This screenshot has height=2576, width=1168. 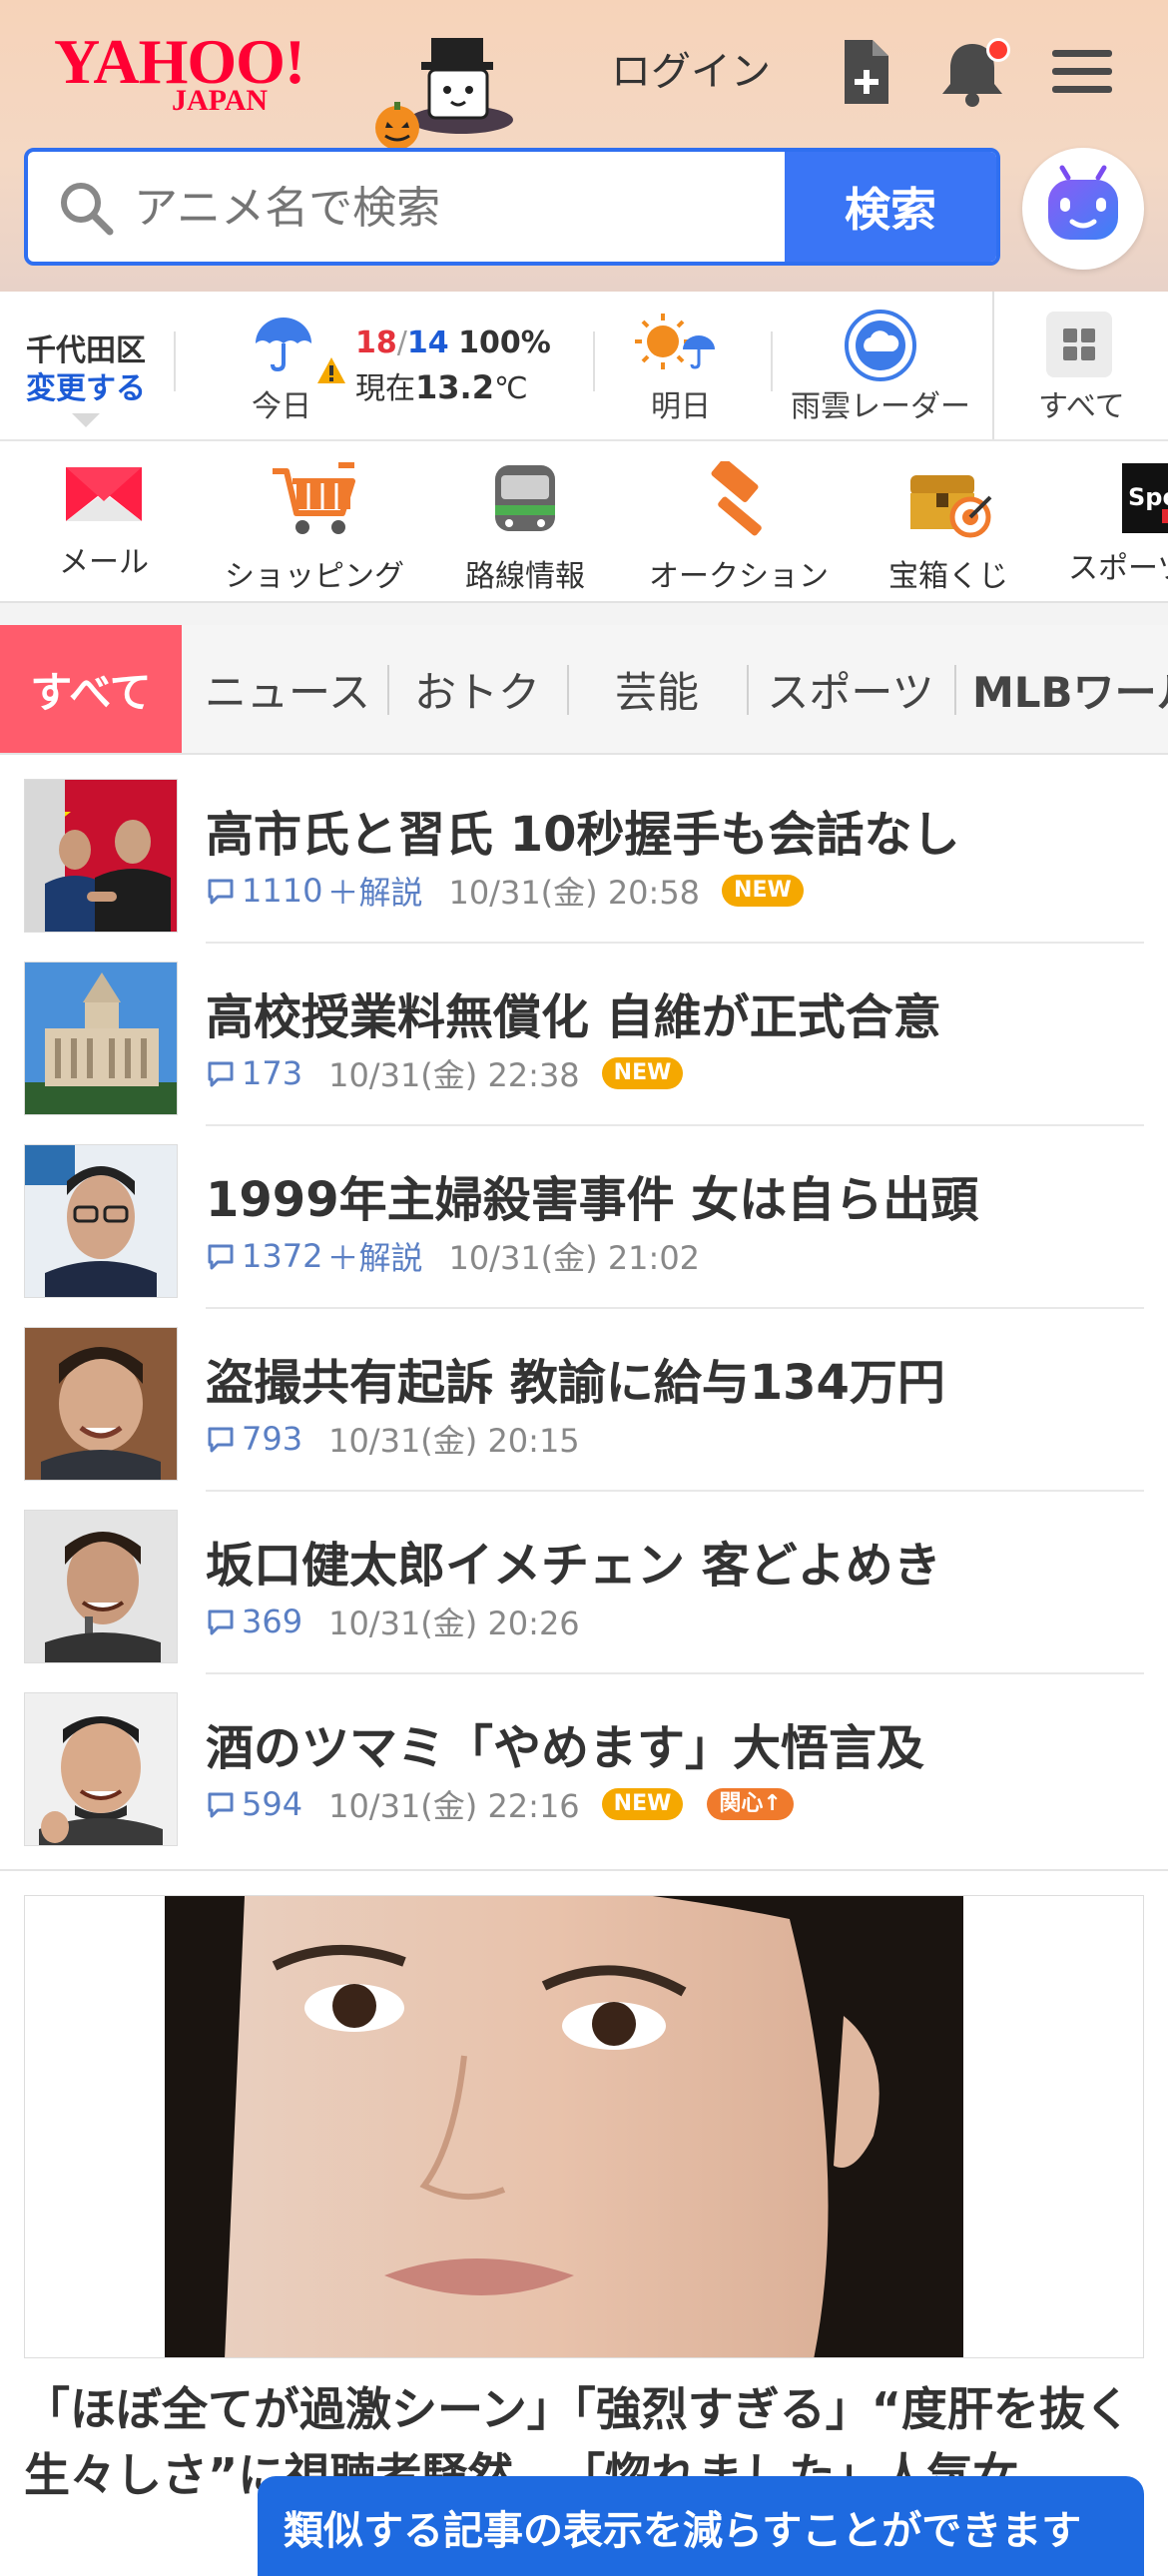 I want to click on news-title: 高校授業料無償化 自維が正式合意, so click(x=573, y=1017).